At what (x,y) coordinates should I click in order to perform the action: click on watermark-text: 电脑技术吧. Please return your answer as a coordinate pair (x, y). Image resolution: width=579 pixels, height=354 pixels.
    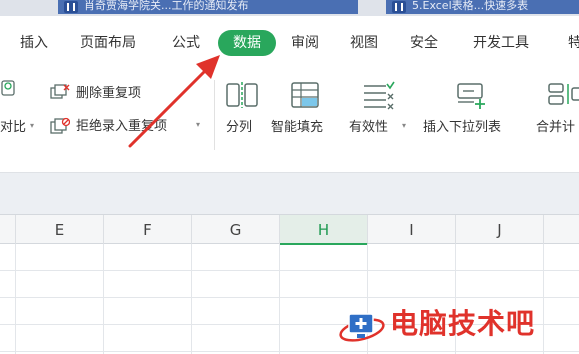
    Looking at the image, I should click on (463, 323).